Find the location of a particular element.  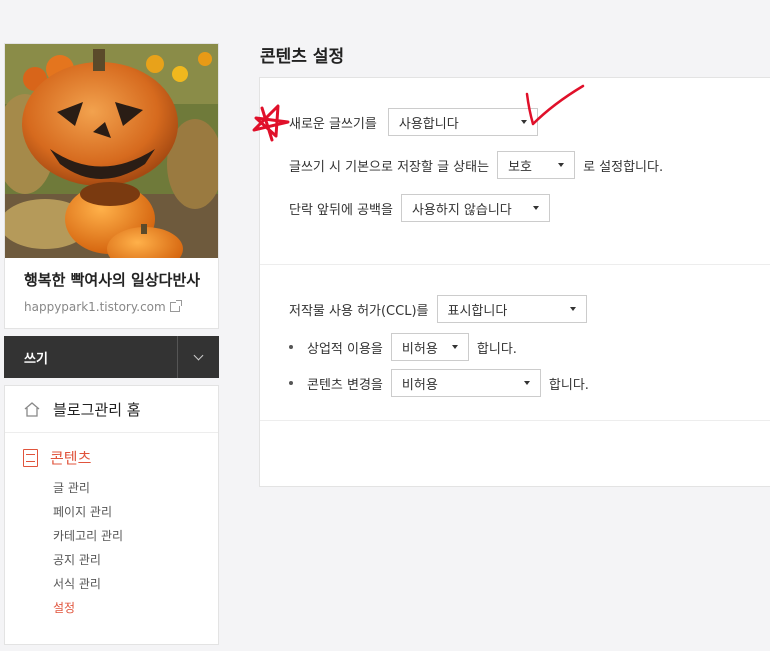

paragraph-spacing-label: 단락 앞뒤에 공백을 is located at coordinates (341, 210).